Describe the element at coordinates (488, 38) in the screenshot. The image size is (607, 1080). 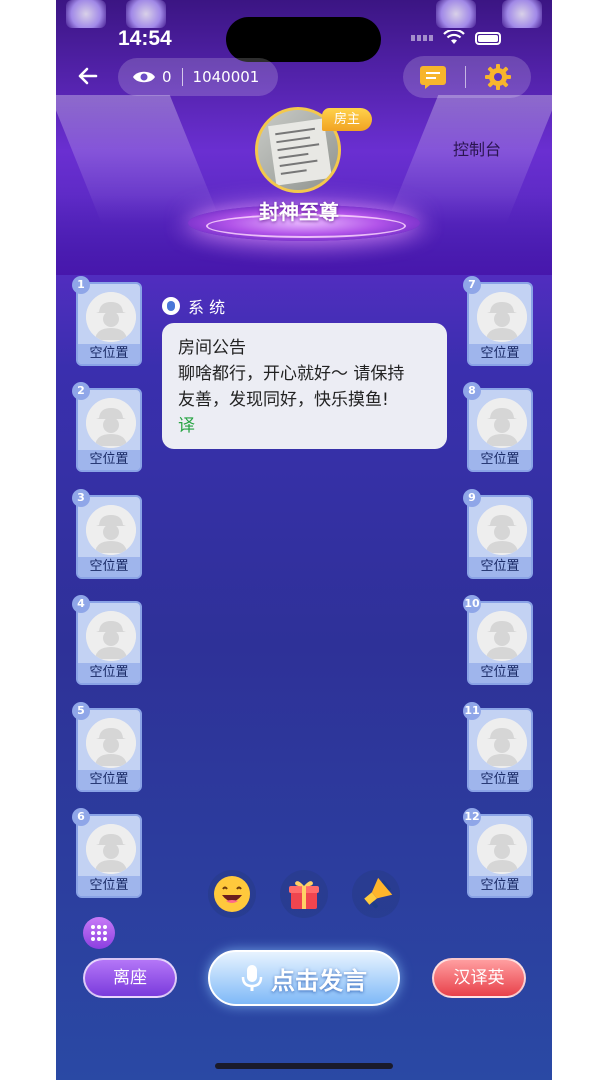
I see `battery-icon` at that location.